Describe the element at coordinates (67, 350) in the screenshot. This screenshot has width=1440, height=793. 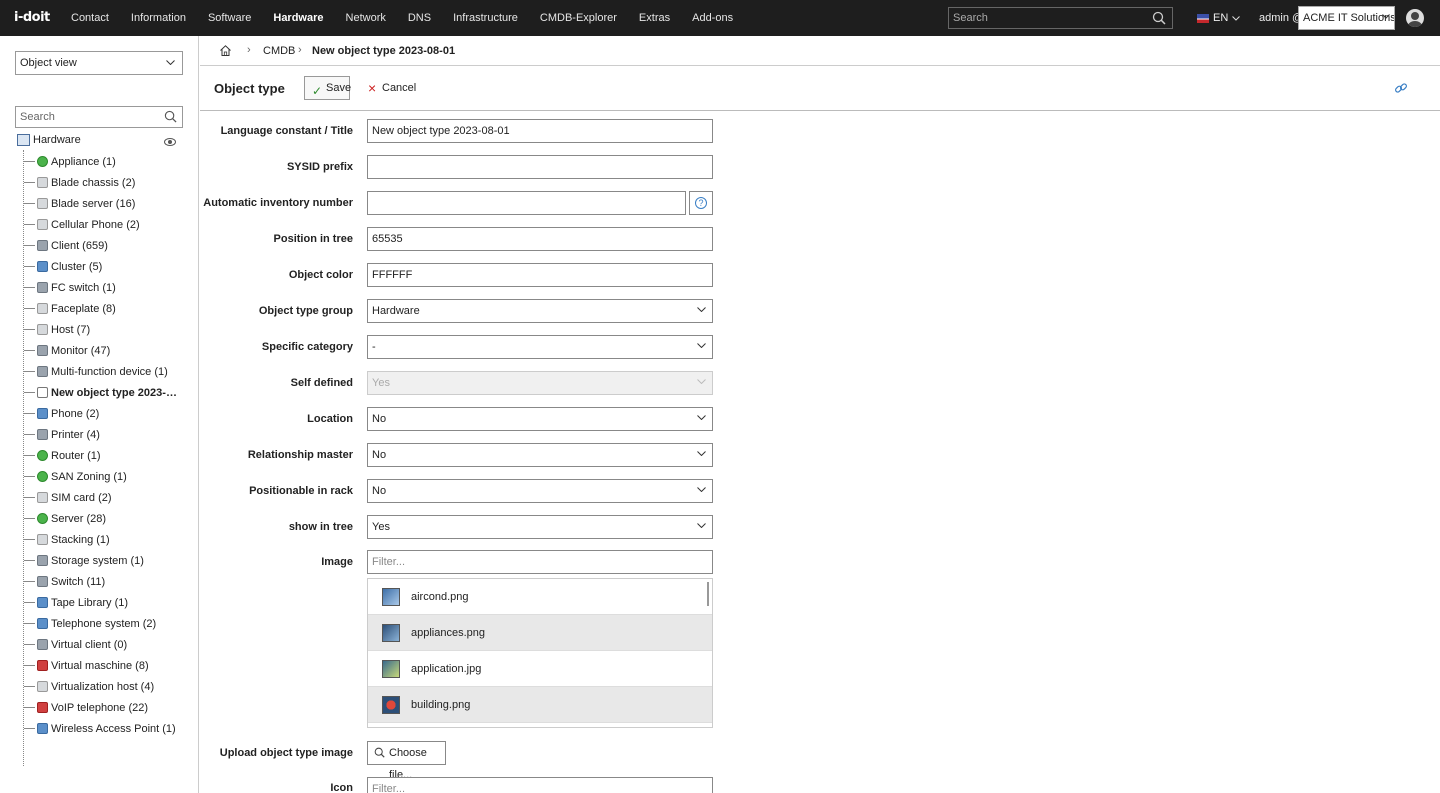
I see `tree-item: Monitor (47)` at that location.